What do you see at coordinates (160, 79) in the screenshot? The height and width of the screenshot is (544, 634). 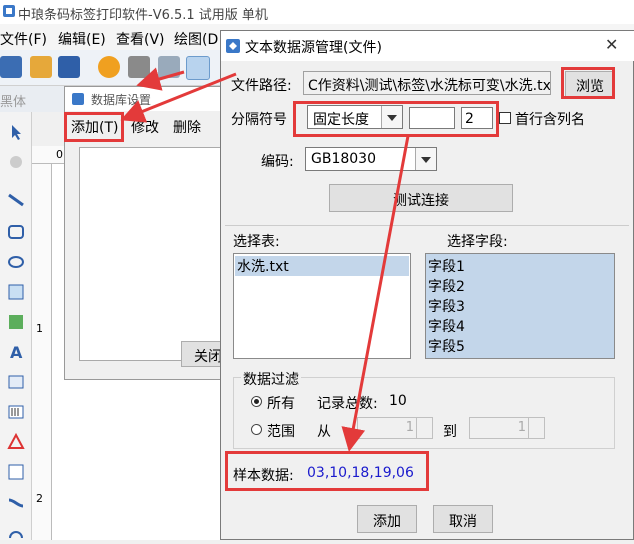 I see `arrow-to-database-dialog` at bounding box center [160, 79].